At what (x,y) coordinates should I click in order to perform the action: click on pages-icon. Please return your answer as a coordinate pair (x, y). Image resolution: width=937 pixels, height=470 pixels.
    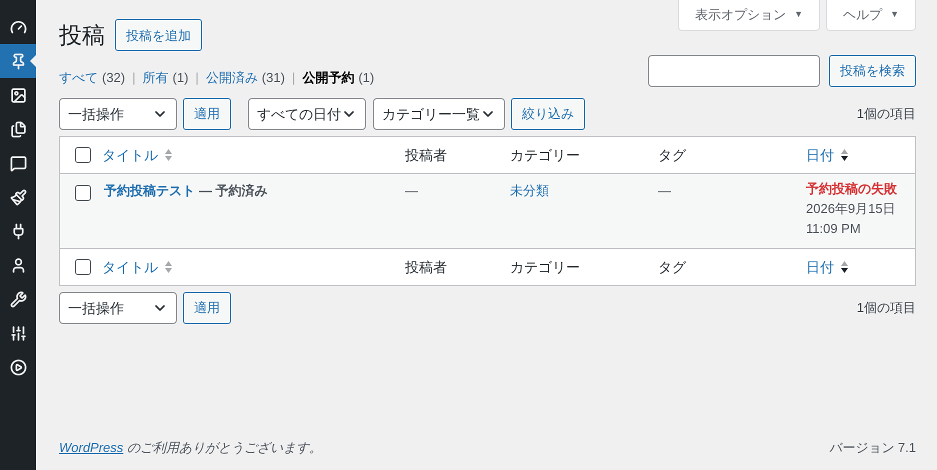
    Looking at the image, I should click on (18, 129).